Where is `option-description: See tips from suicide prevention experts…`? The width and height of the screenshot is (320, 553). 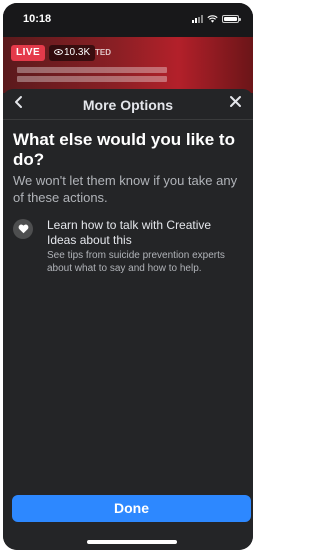
option-description: See tips from suicide prevention experts… is located at coordinates (136, 262).